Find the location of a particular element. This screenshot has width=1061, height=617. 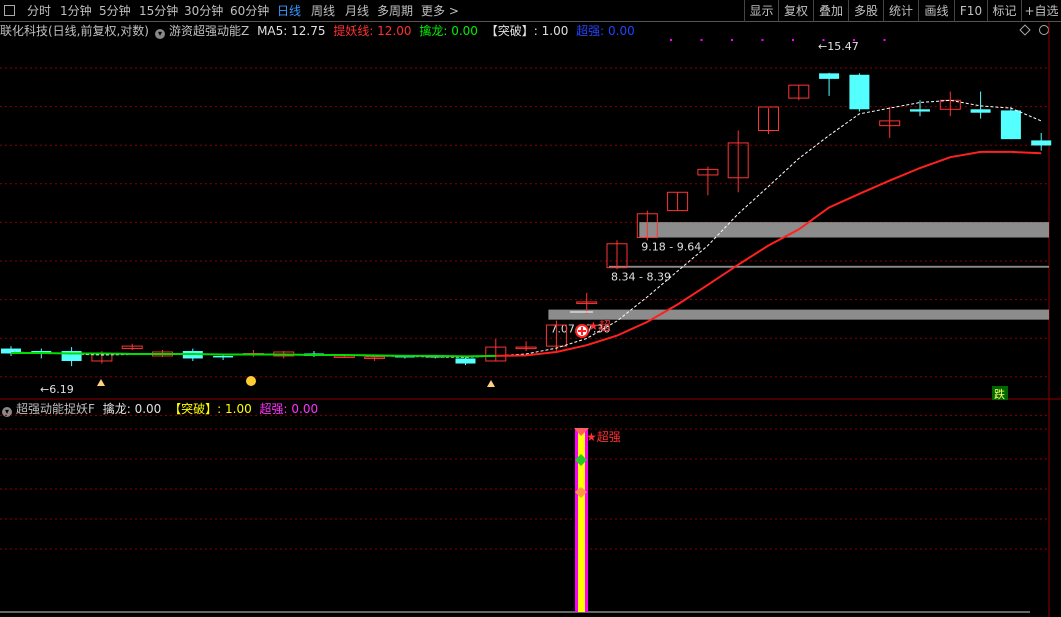

zone-label-1: 8.34 - 8.39 is located at coordinates (641, 277).